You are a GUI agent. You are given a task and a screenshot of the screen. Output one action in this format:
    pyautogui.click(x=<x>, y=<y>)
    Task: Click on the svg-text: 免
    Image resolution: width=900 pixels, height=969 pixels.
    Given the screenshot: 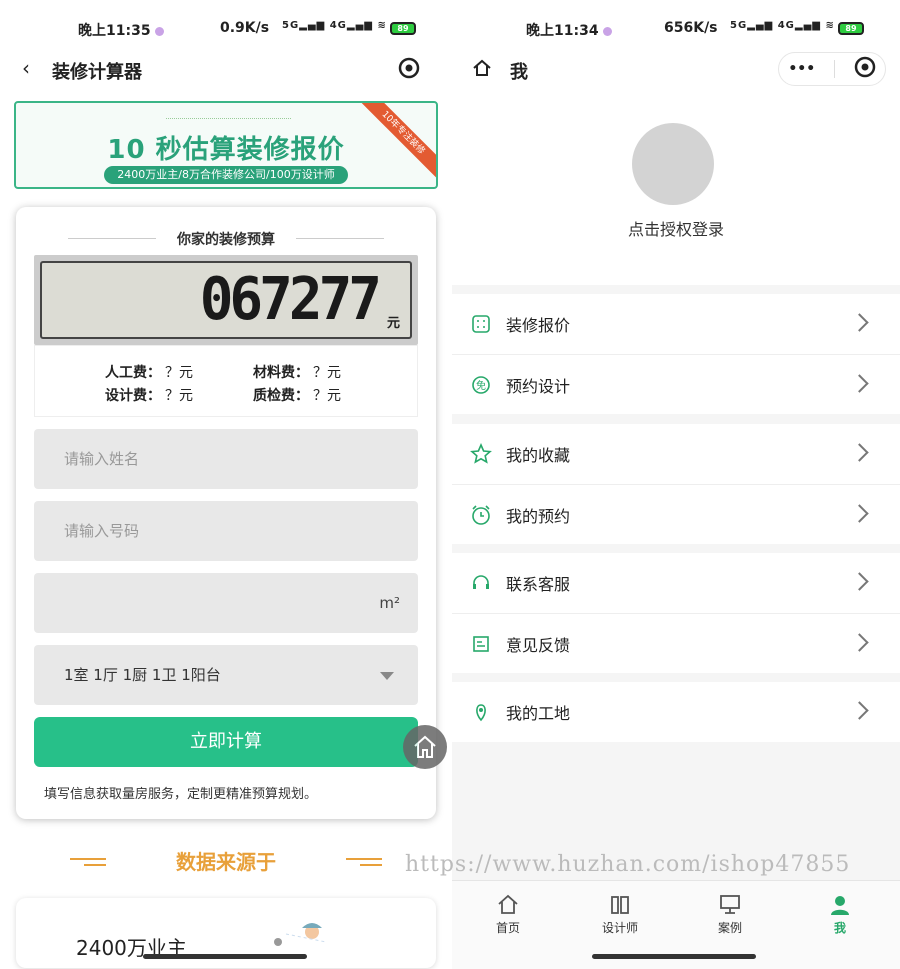 What is the action you would take?
    pyautogui.click(x=481, y=385)
    